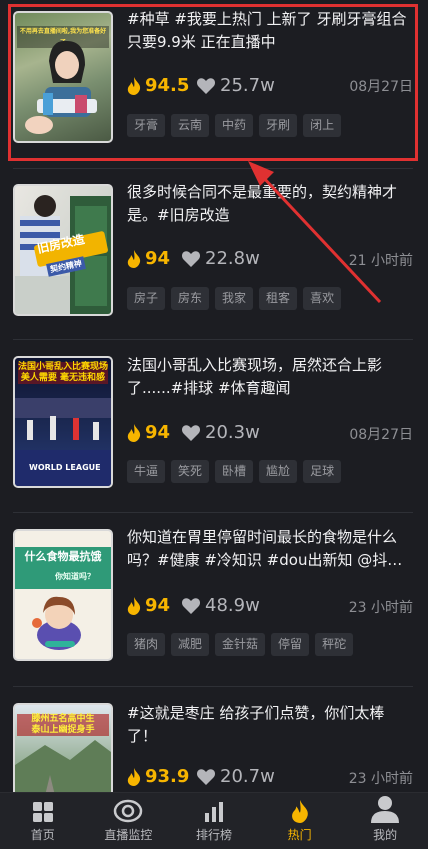 The height and width of the screenshot is (849, 428). Describe the element at coordinates (65, 467) in the screenshot. I see `thumbnail-subcaption: WORLD LEAGUE` at that location.